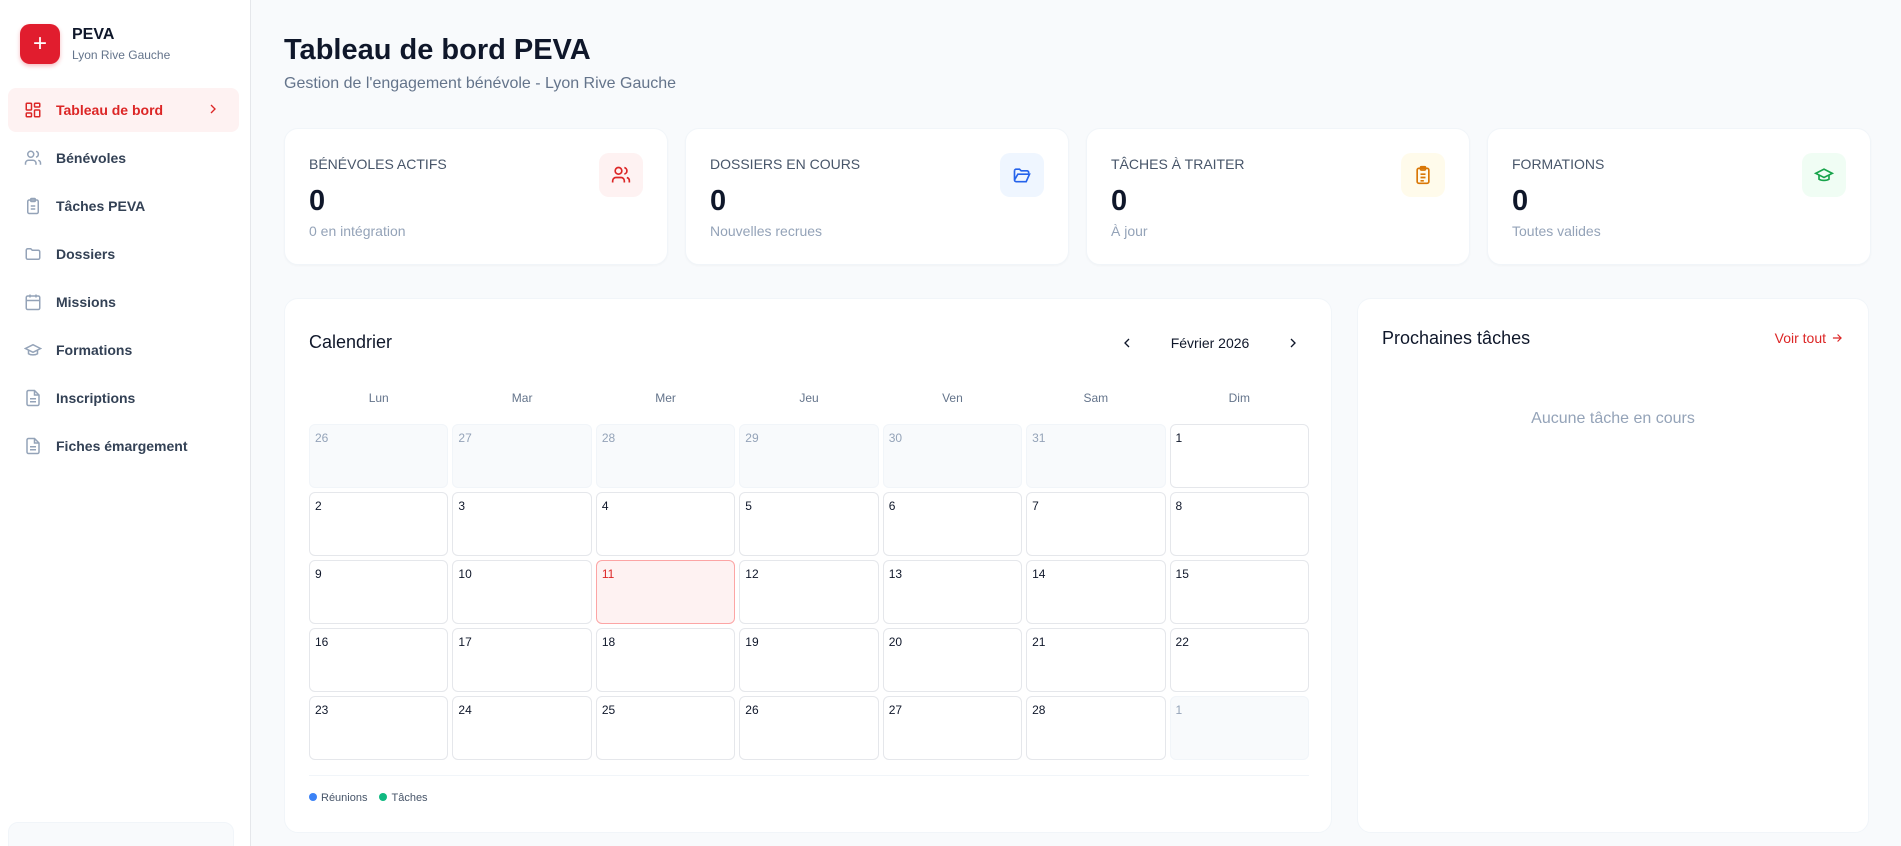 This screenshot has height=846, width=1901. Describe the element at coordinates (403, 798) in the screenshot. I see `legend-item: Tâches` at that location.